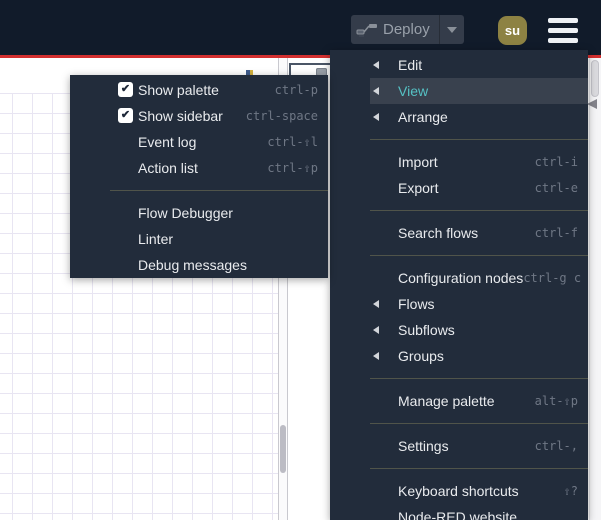  Describe the element at coordinates (570, 491) in the screenshot. I see `menu-item-shortcut: ⇧?` at that location.